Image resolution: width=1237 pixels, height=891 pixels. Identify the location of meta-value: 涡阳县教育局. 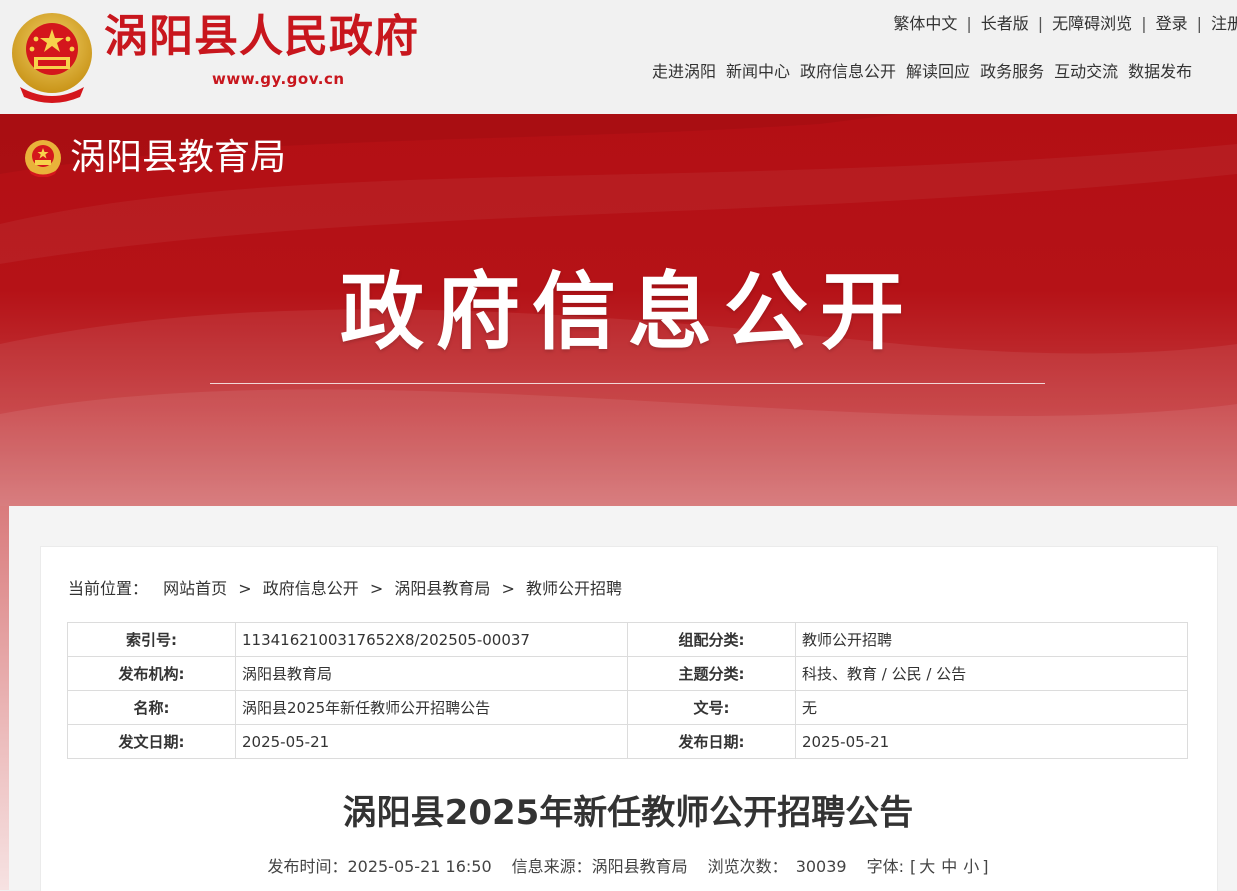
(431, 673).